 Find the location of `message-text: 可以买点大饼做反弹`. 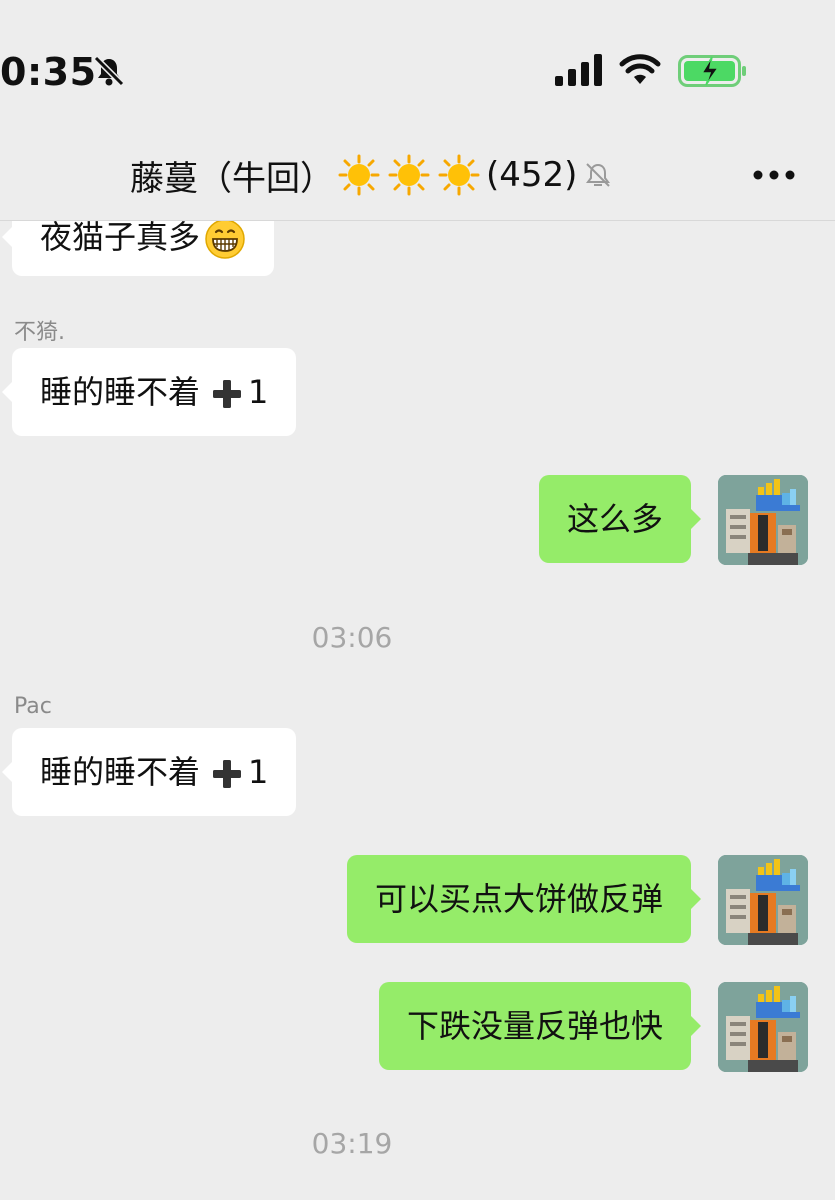

message-text: 可以买点大饼做反弹 is located at coordinates (518, 899).